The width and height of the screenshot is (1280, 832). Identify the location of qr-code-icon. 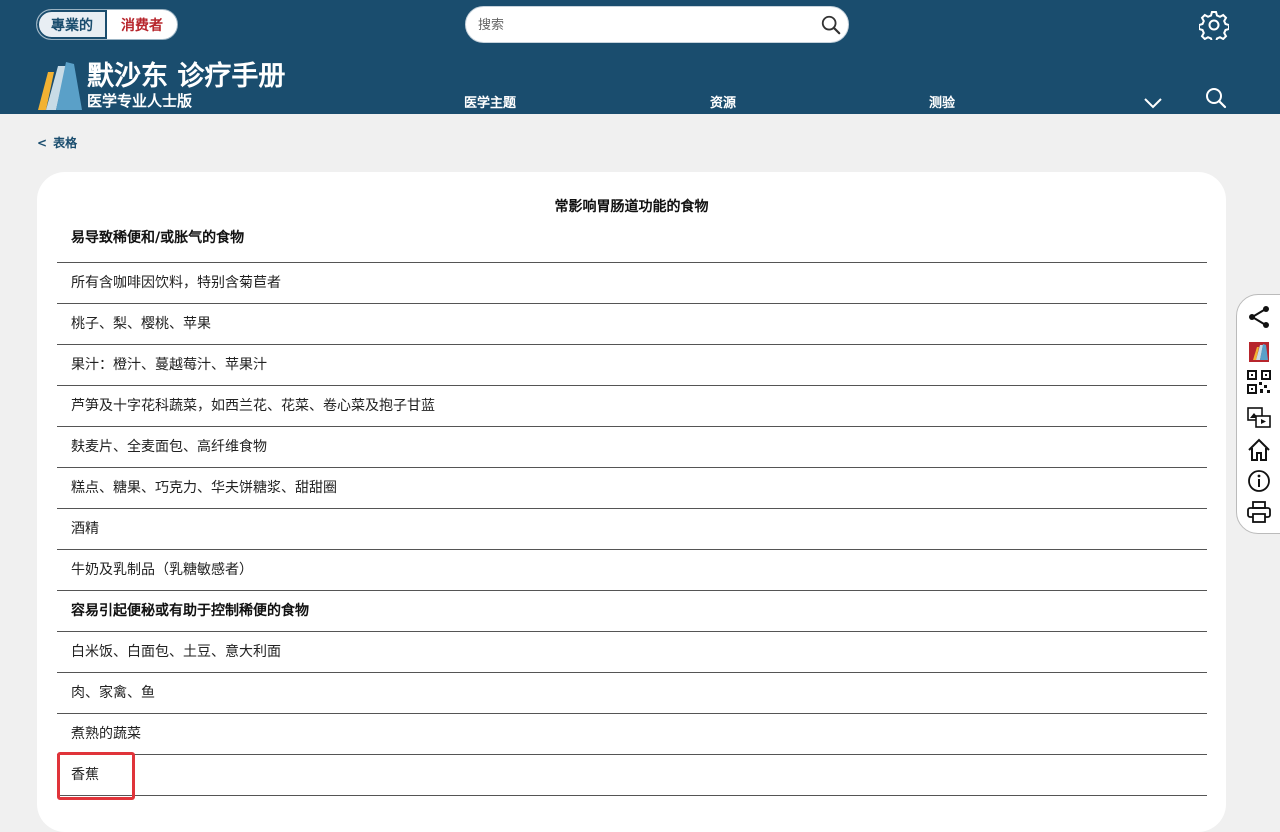
(1259, 382).